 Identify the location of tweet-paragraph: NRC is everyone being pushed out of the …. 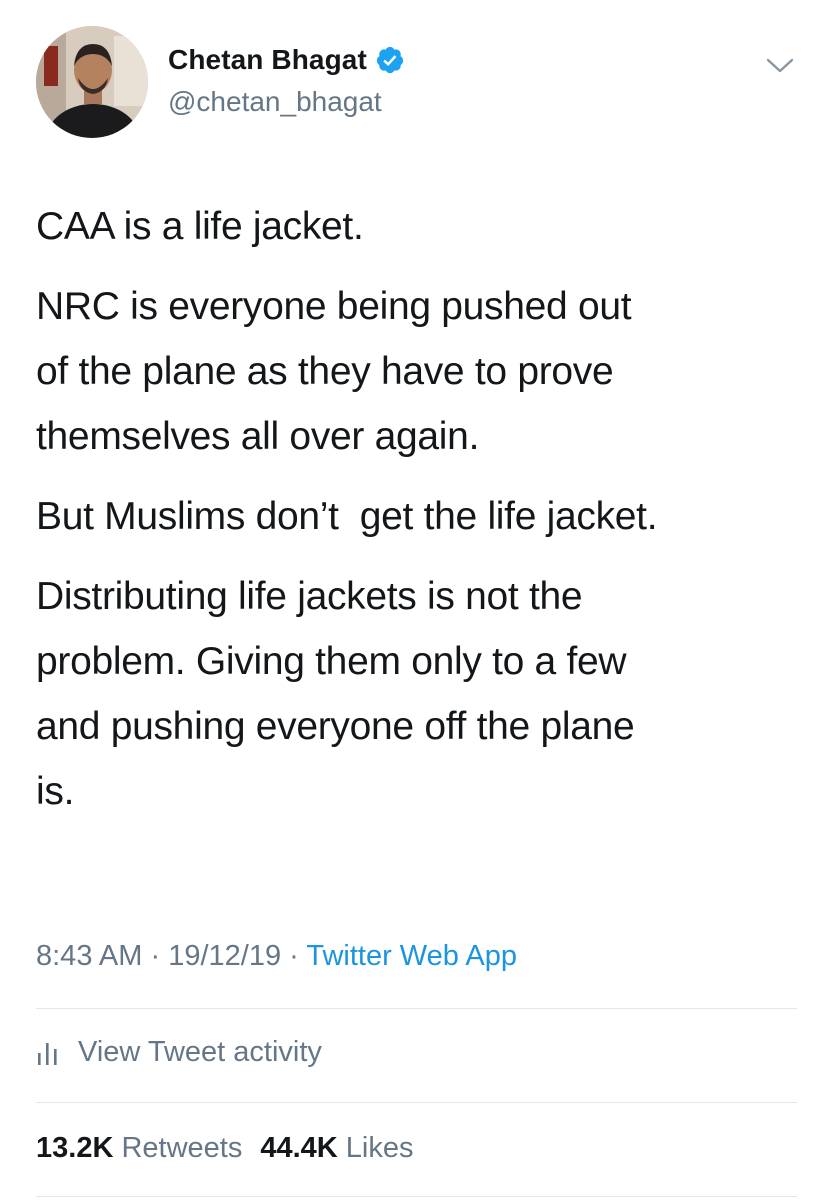
(334, 371).